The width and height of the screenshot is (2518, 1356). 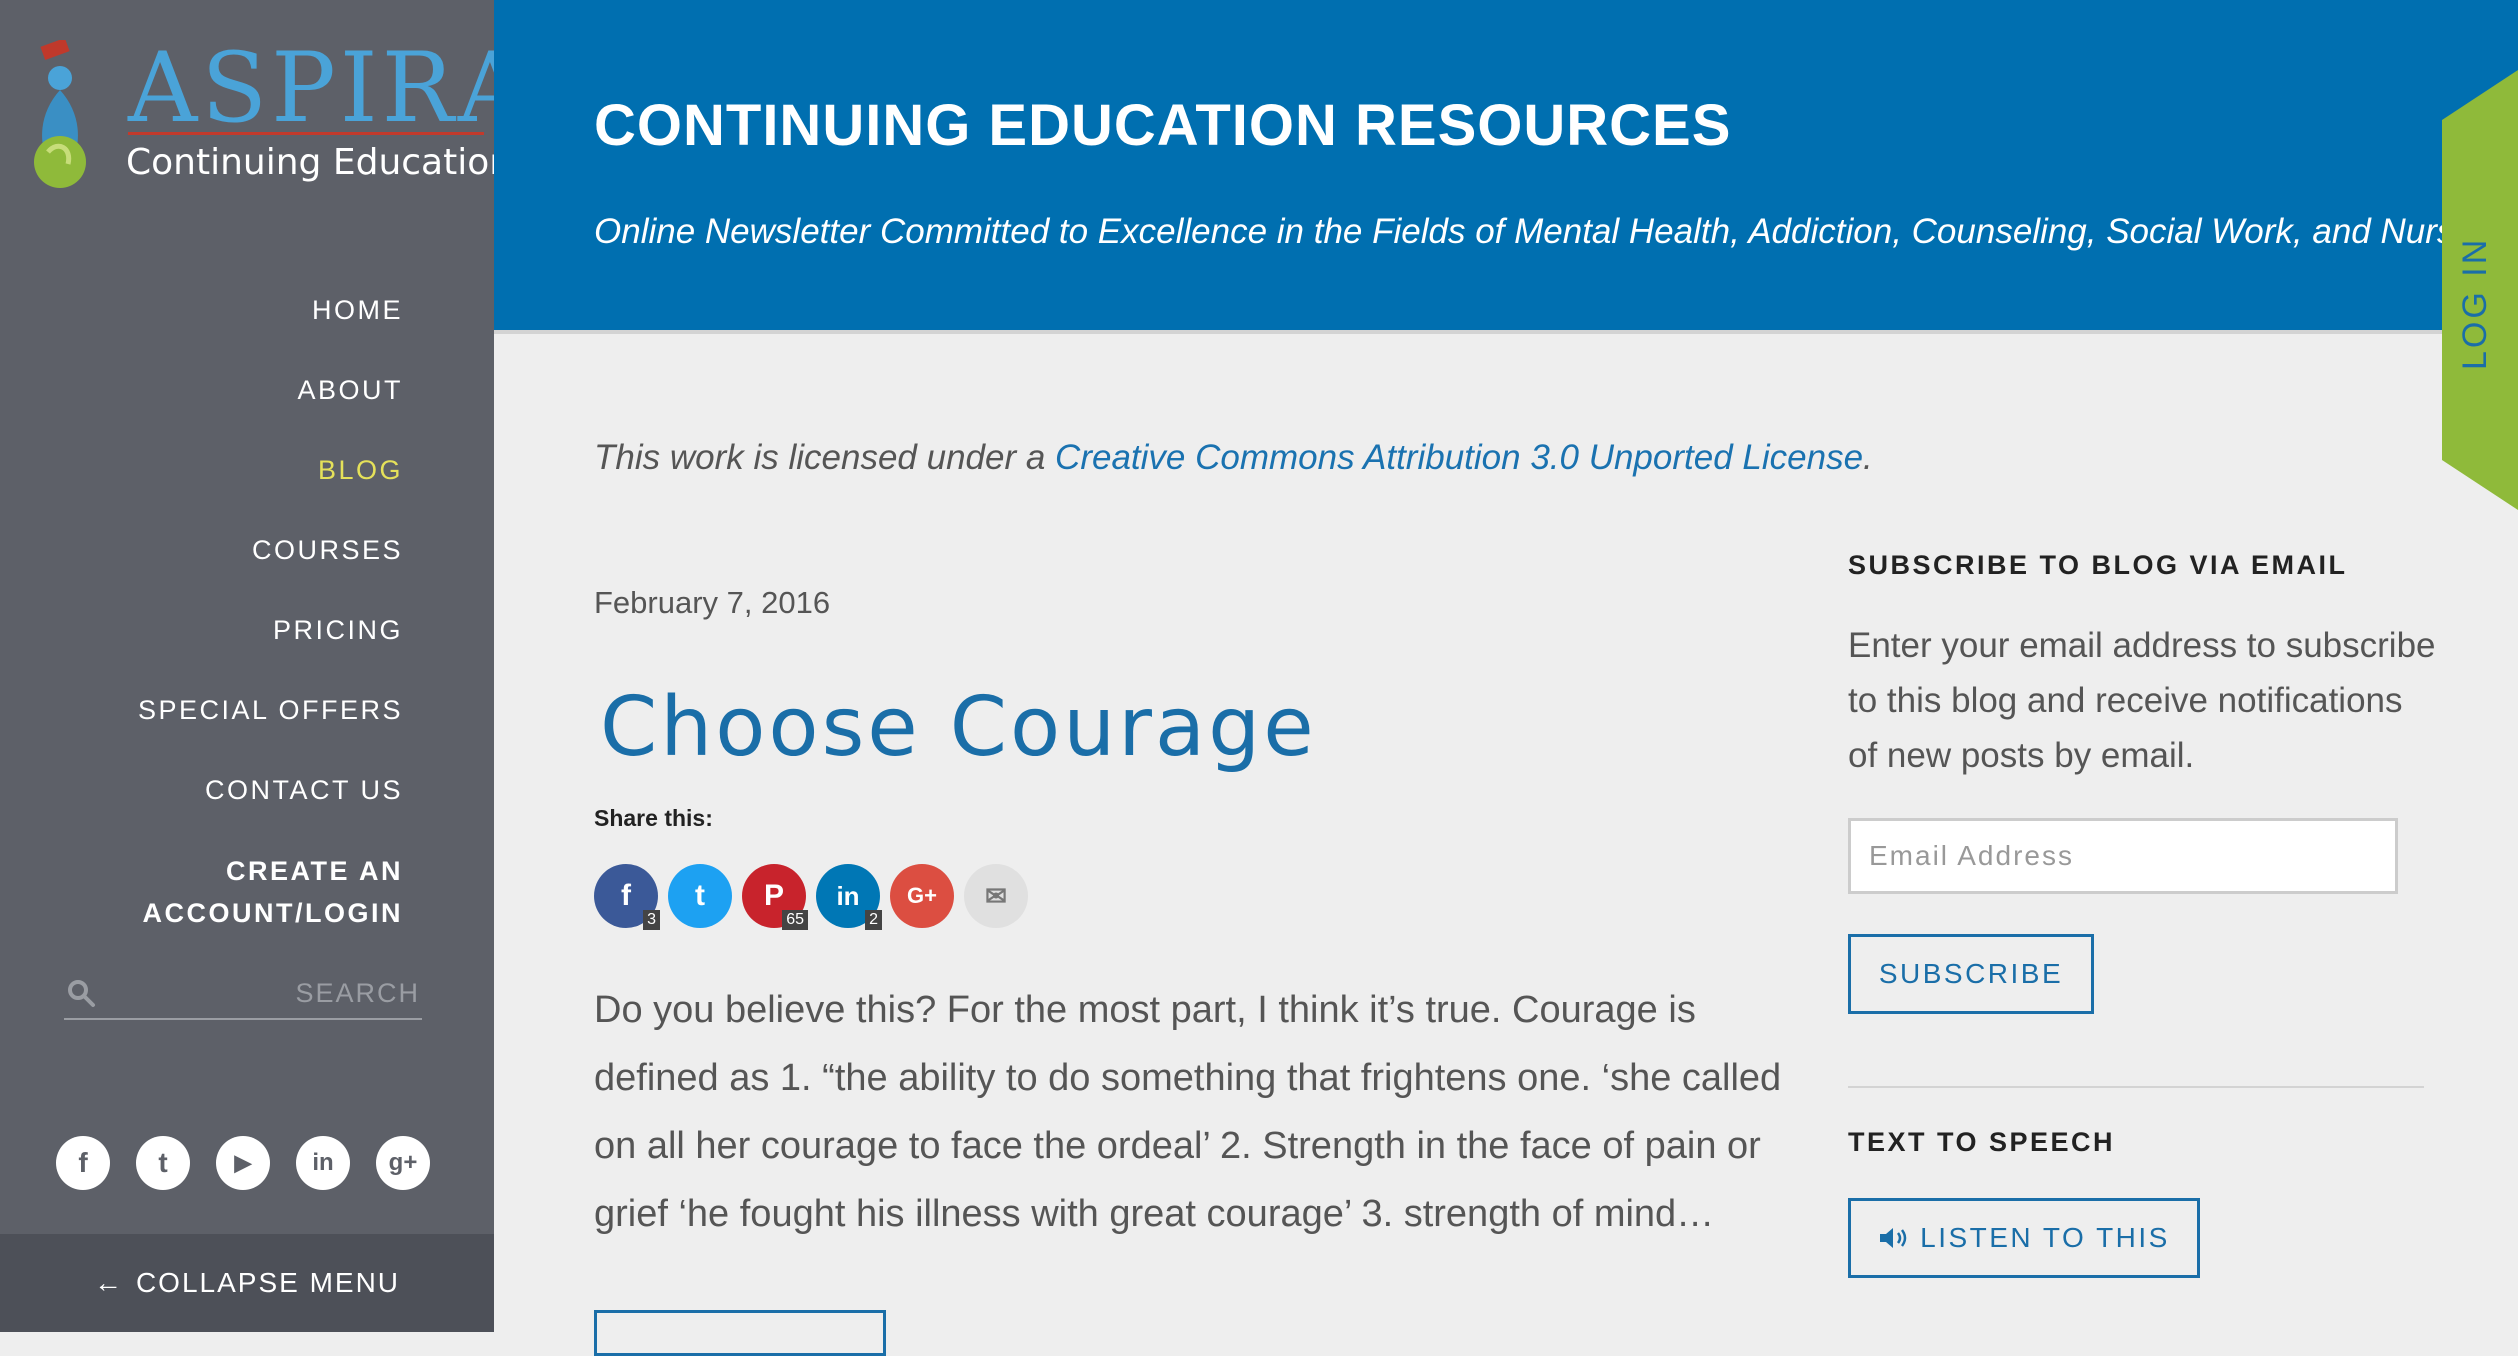 What do you see at coordinates (795, 920) in the screenshot?
I see `share-count: 65` at bounding box center [795, 920].